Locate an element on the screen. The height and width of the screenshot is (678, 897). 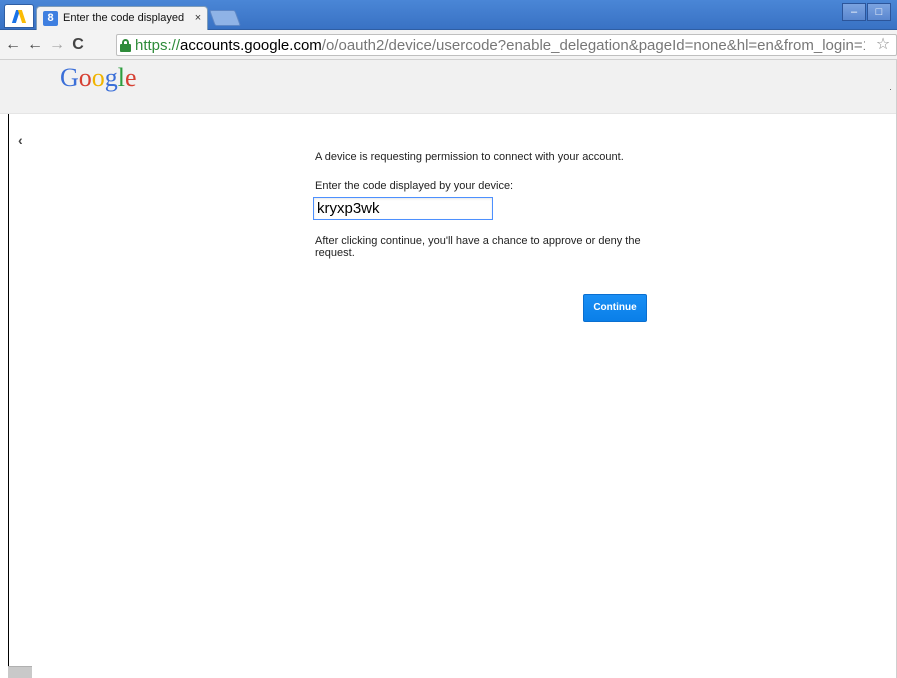
window-controls: – □ is located at coordinates (868, 12).